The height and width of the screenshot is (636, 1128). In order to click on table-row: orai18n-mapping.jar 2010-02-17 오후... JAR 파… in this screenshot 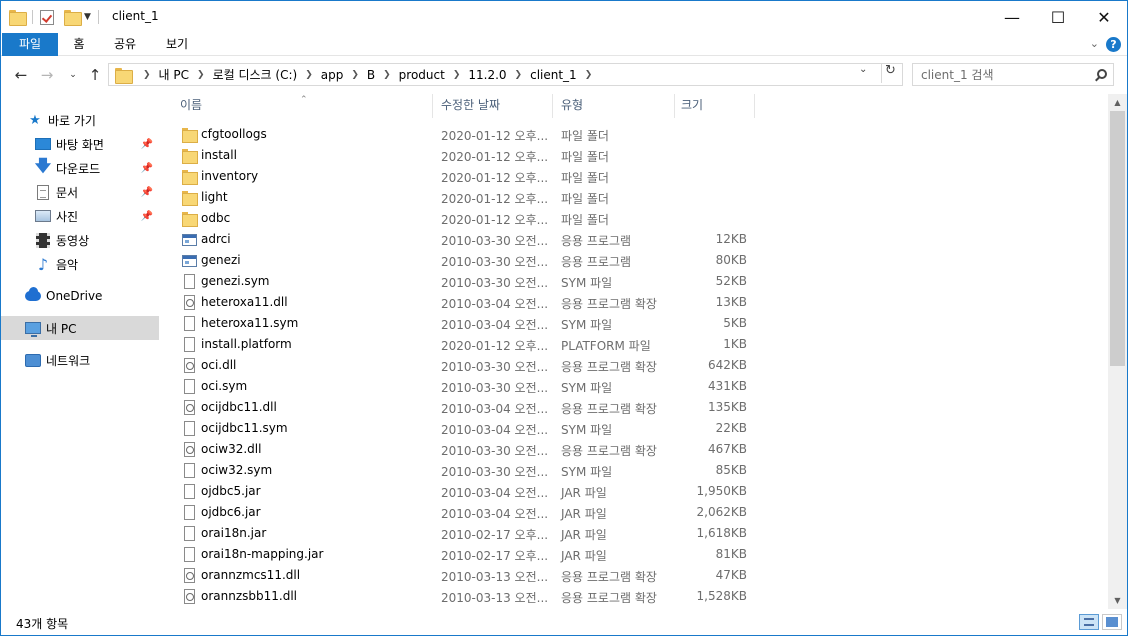, I will do `click(634, 554)`.